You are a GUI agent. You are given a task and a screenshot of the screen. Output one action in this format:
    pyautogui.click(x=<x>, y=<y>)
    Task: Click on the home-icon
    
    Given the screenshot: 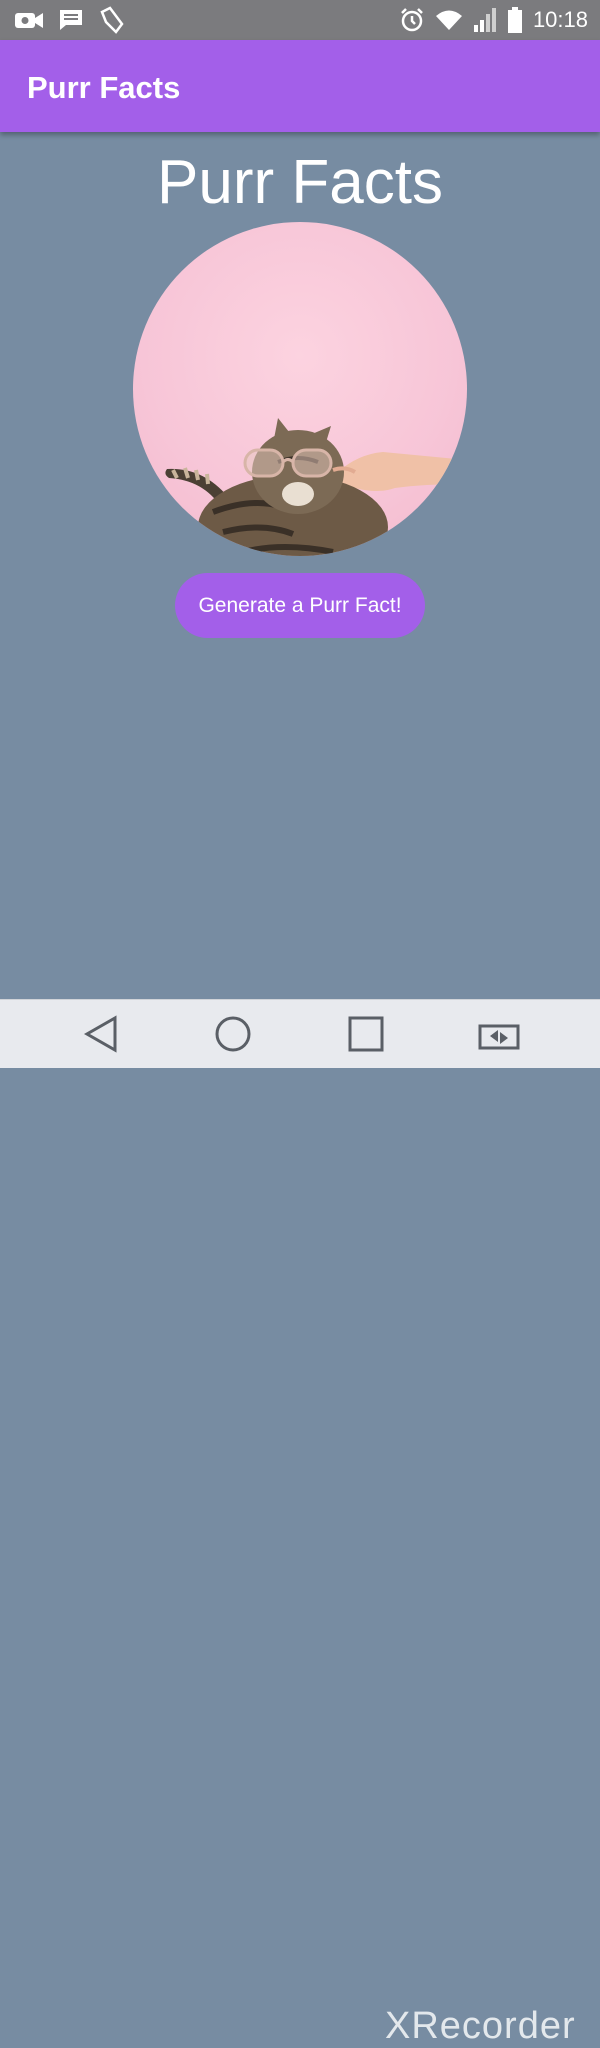 What is the action you would take?
    pyautogui.click(x=233, y=1034)
    